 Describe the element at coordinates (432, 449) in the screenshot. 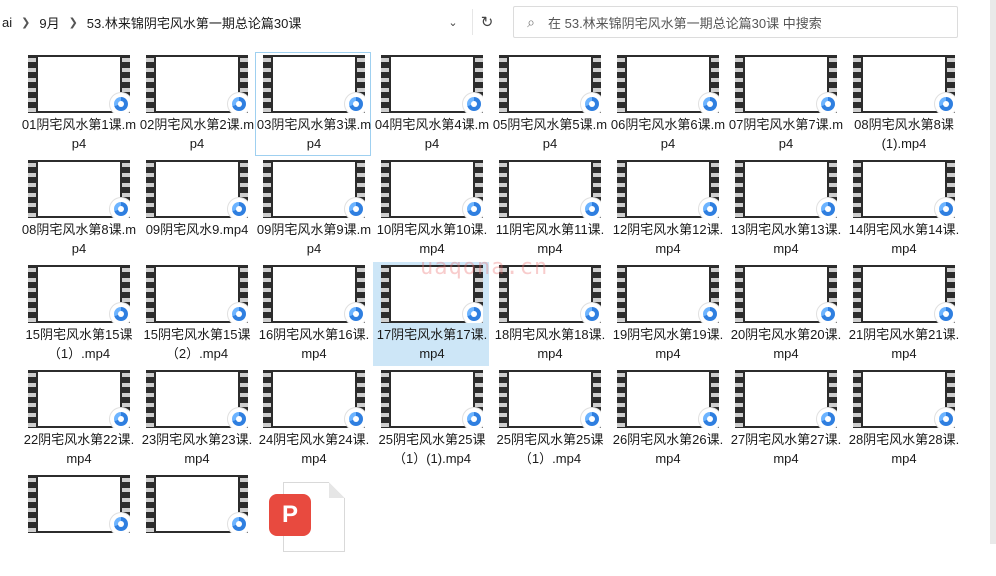

I see `file-name: 25阴宅风水第25课（1）(1).mp4` at that location.